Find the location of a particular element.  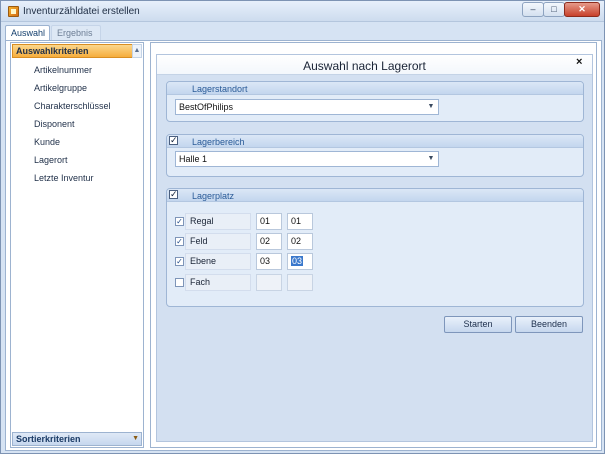

panel-title-bar: Auswahl nach Lagerort × is located at coordinates (374, 65).